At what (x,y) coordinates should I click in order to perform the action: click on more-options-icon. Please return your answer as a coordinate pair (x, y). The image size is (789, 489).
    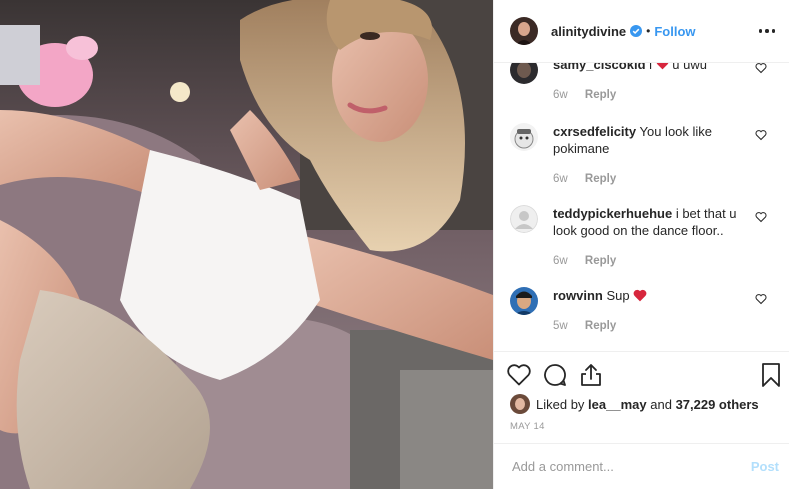
    Looking at the image, I should click on (766, 31).